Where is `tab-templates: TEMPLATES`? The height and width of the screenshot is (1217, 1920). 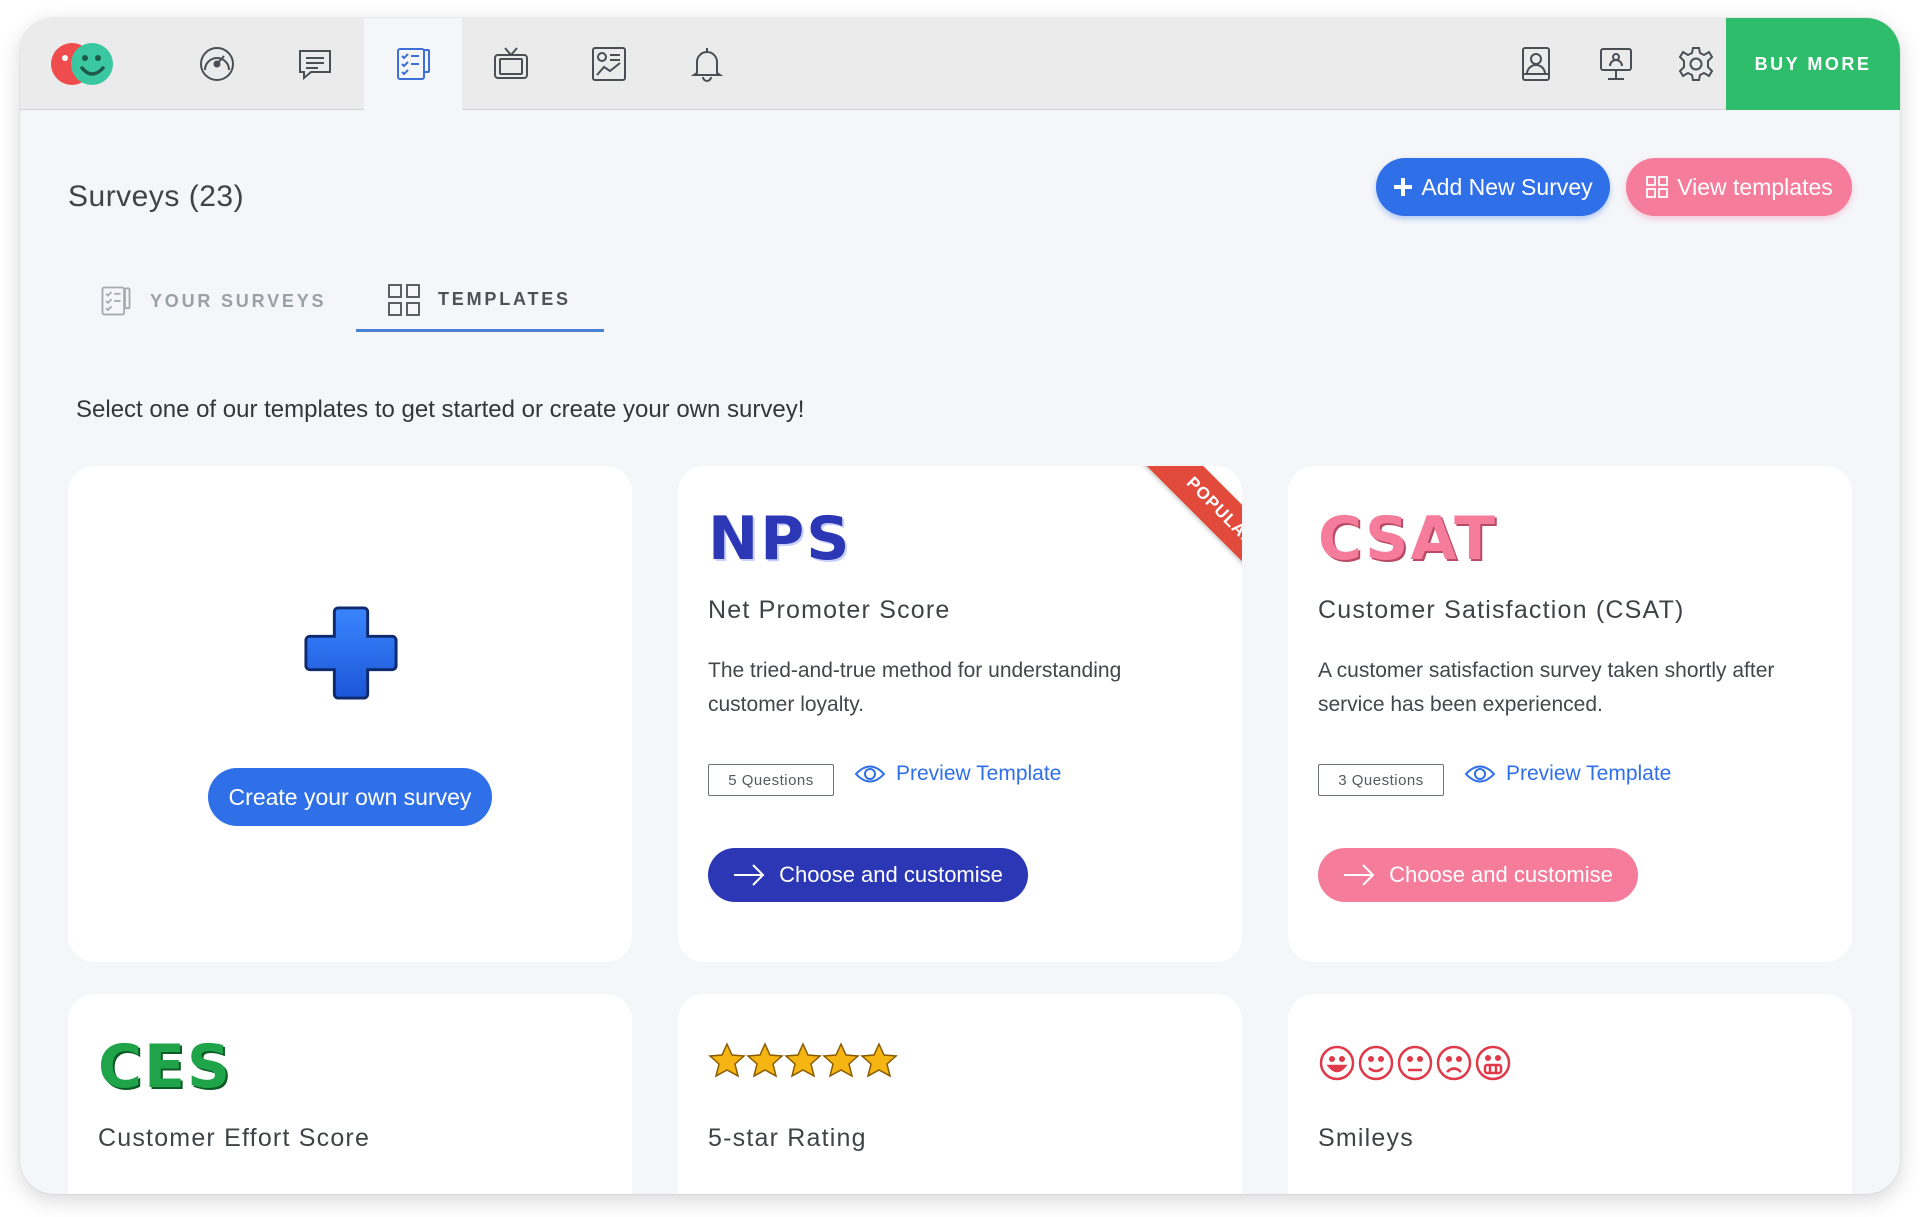 tab-templates: TEMPLATES is located at coordinates (480, 301).